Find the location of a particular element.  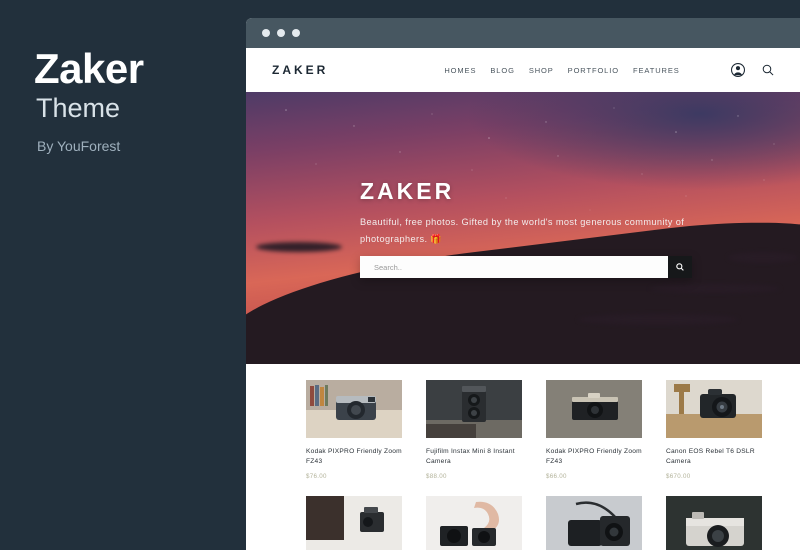

menu-item-blog: BLOG is located at coordinates (502, 70).